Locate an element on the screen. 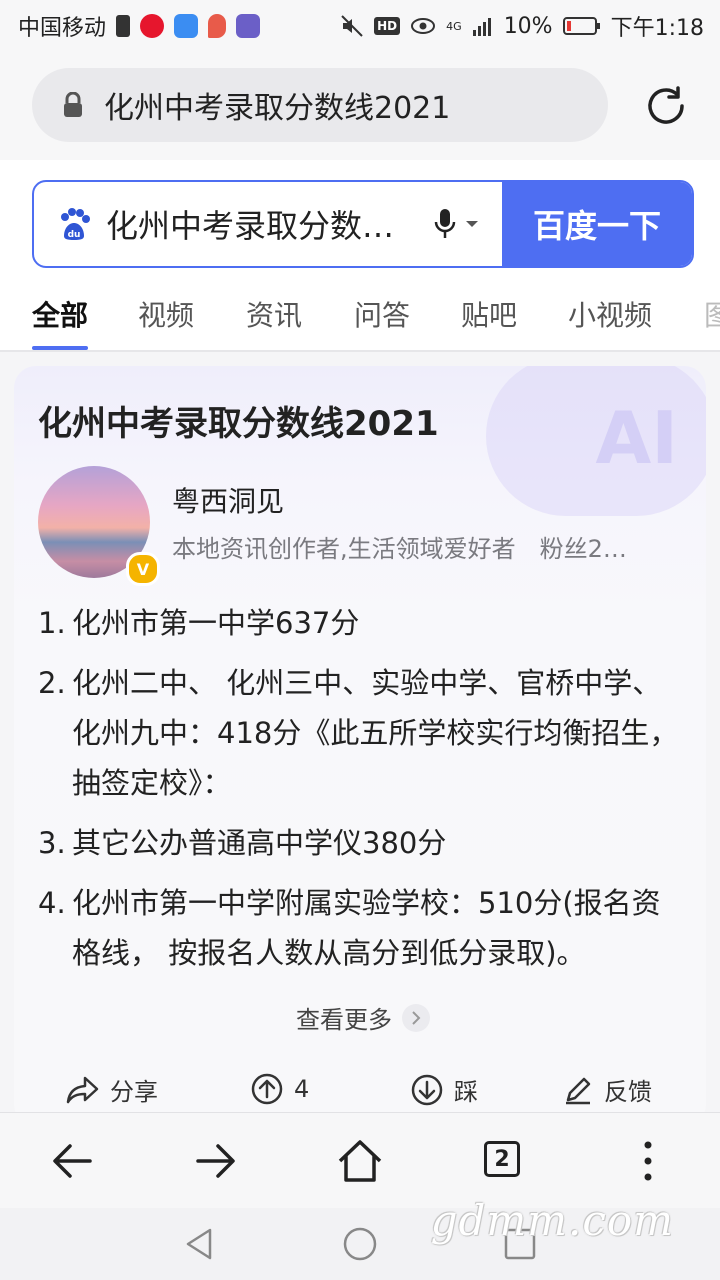  upvote-button: 4 is located at coordinates (279, 1089).